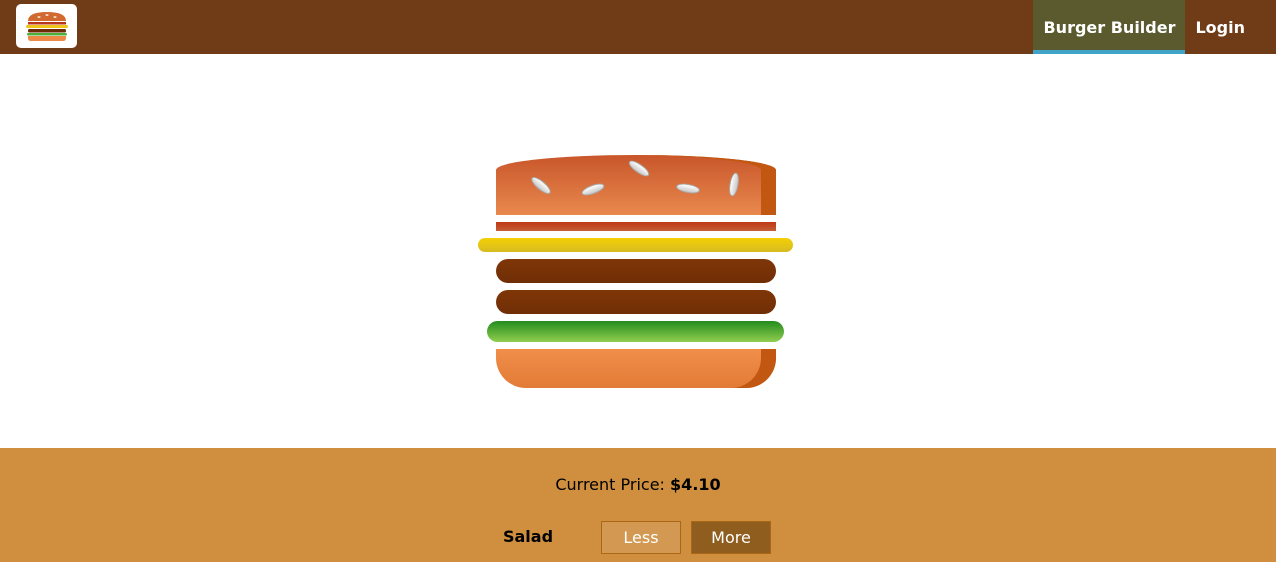 This screenshot has width=1276, height=562. I want to click on current-price: Current Price: $4.10, so click(638, 484).